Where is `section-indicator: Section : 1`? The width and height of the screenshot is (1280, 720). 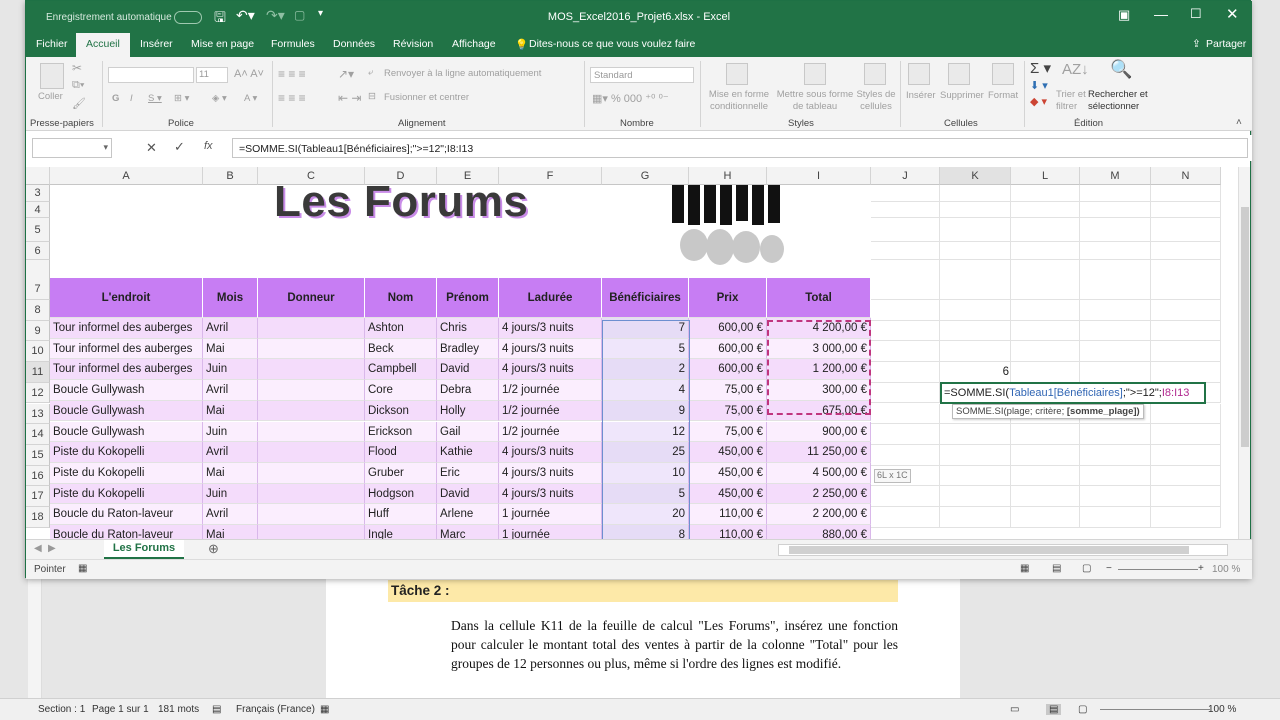
section-indicator: Section : 1 is located at coordinates (61, 709).